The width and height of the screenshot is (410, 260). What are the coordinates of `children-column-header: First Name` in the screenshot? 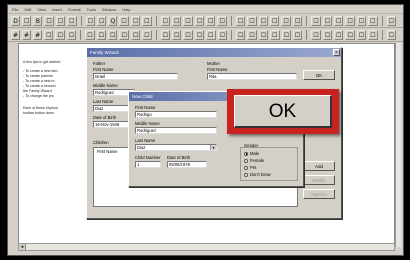 It's located at (107, 151).